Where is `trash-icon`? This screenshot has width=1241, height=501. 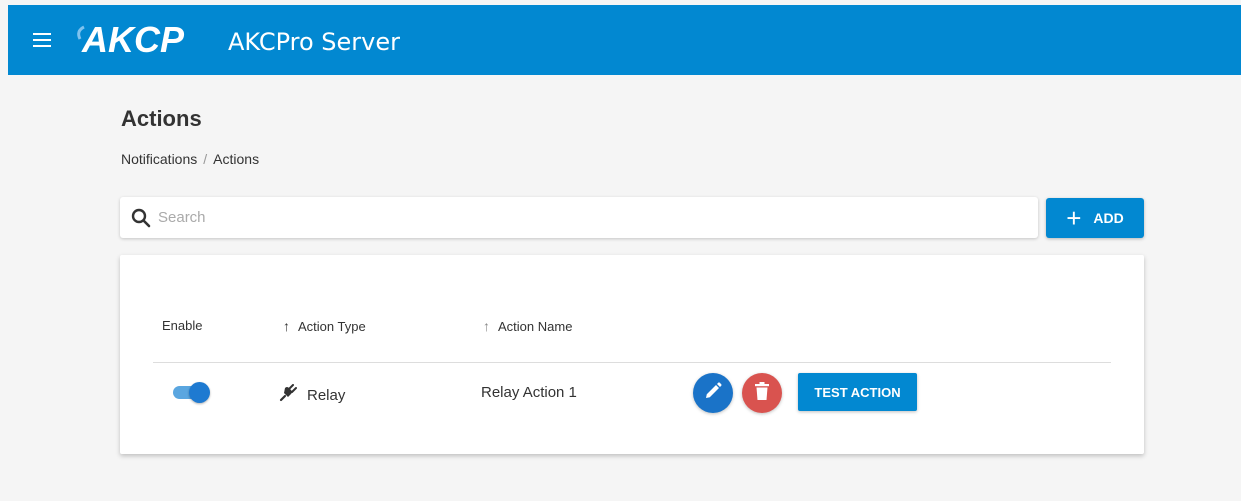
trash-icon is located at coordinates (762, 393).